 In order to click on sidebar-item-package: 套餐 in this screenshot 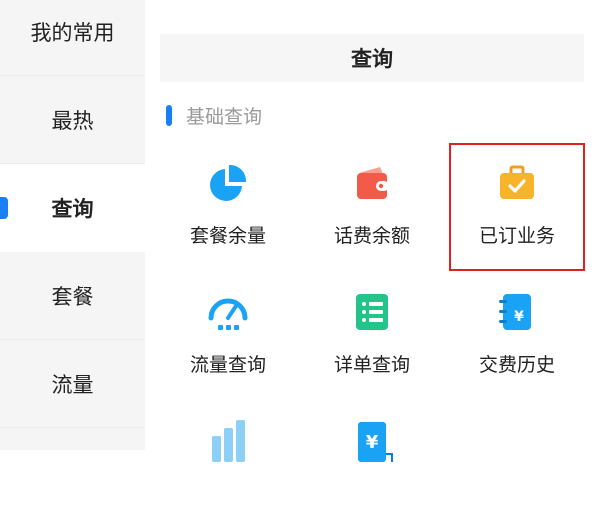, I will do `click(72, 296)`.